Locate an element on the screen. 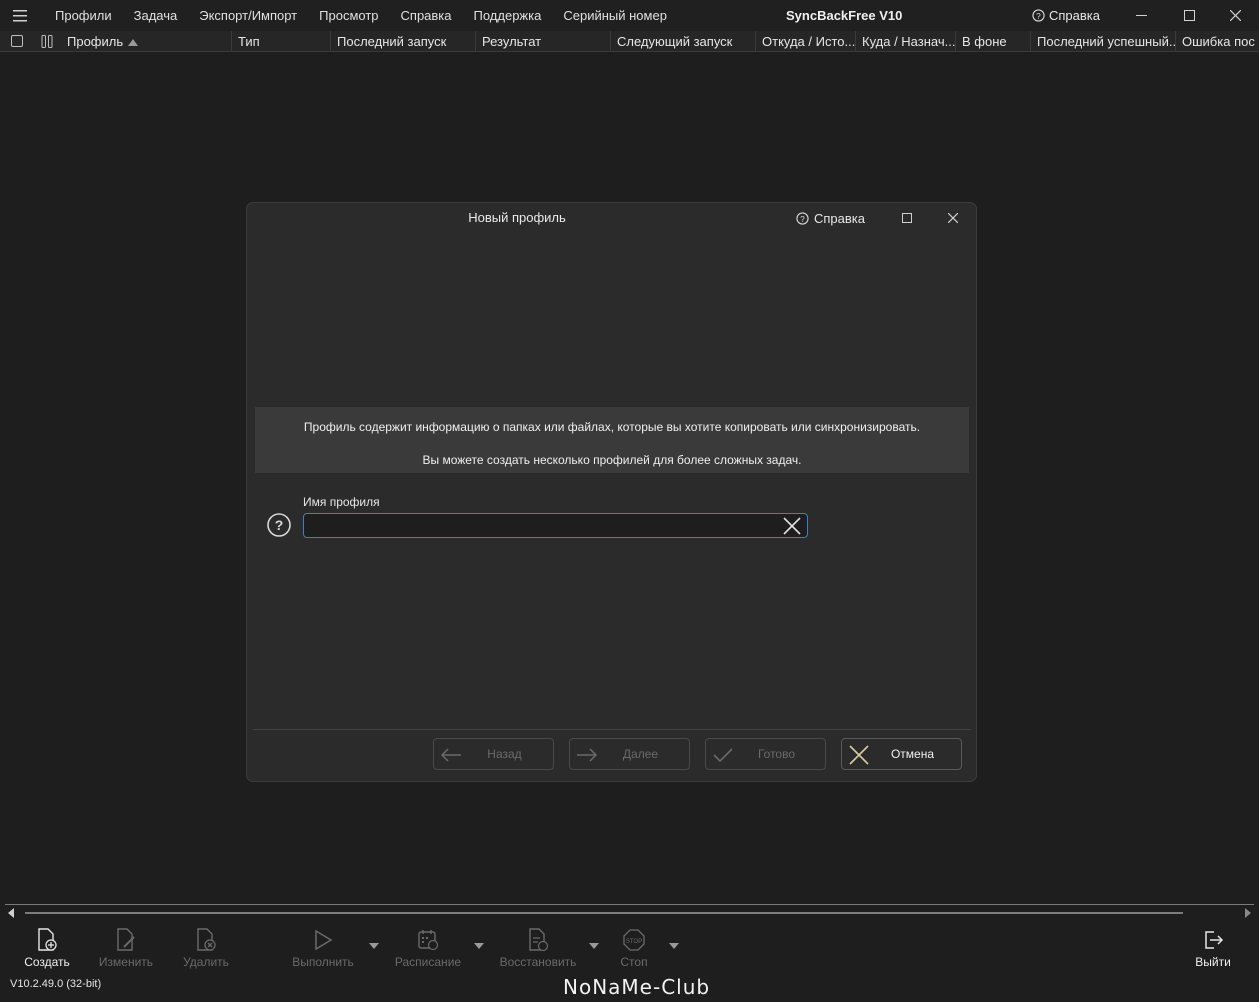  back-button: Назад is located at coordinates (493, 754).